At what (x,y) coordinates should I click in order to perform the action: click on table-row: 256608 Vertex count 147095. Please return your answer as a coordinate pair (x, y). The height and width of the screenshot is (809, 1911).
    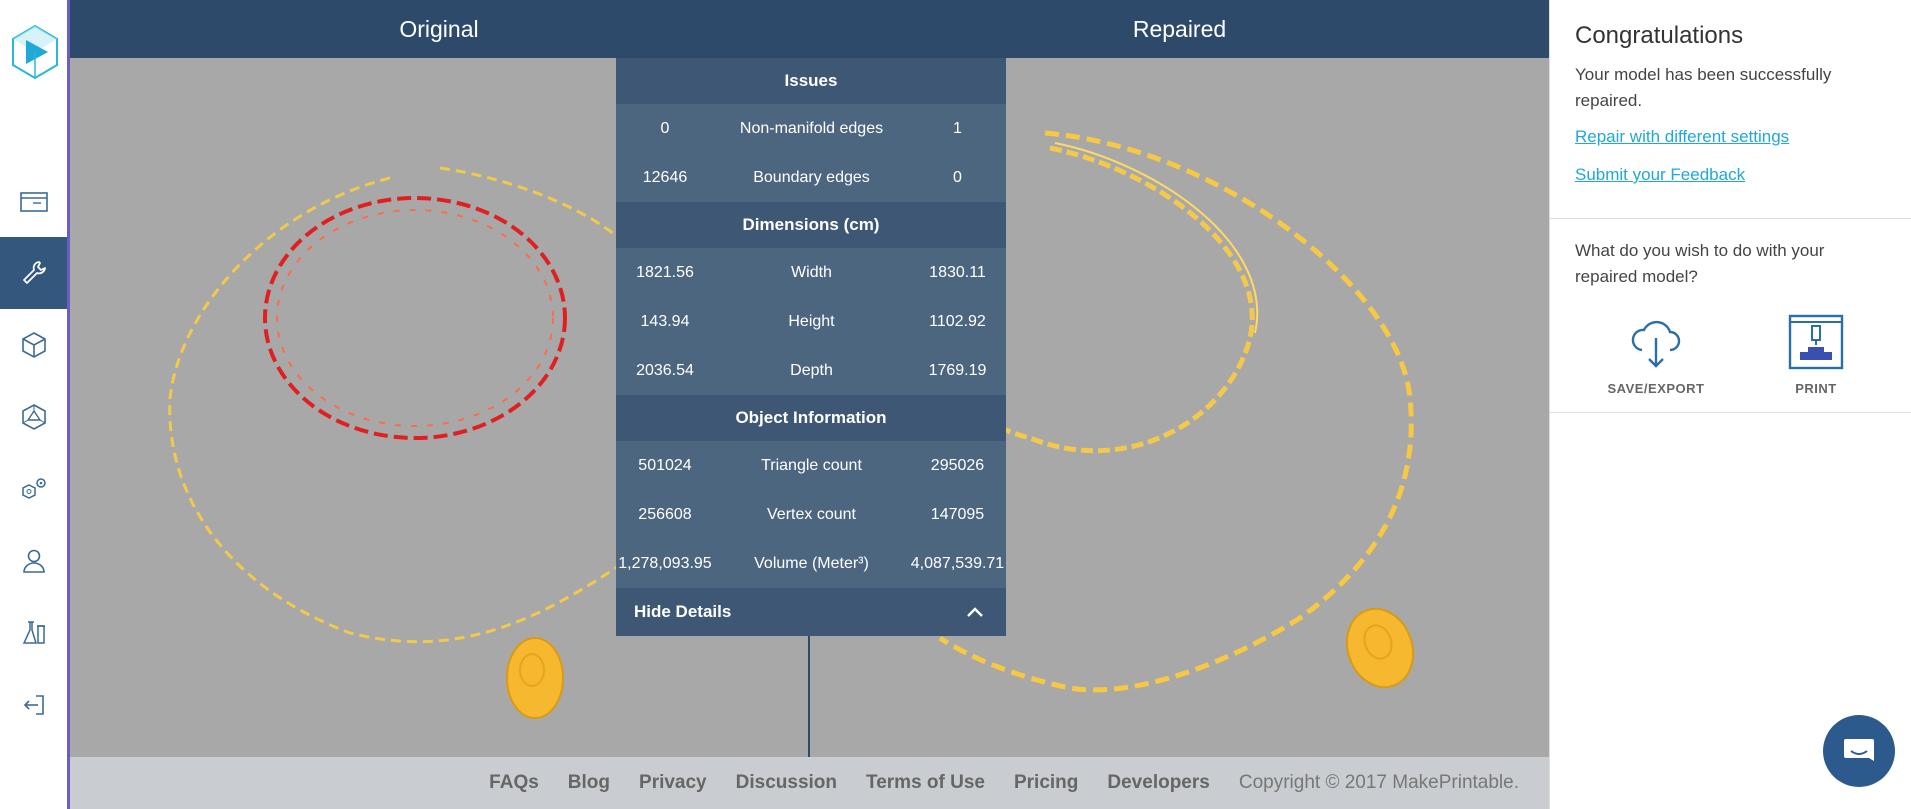
    Looking at the image, I should click on (811, 514).